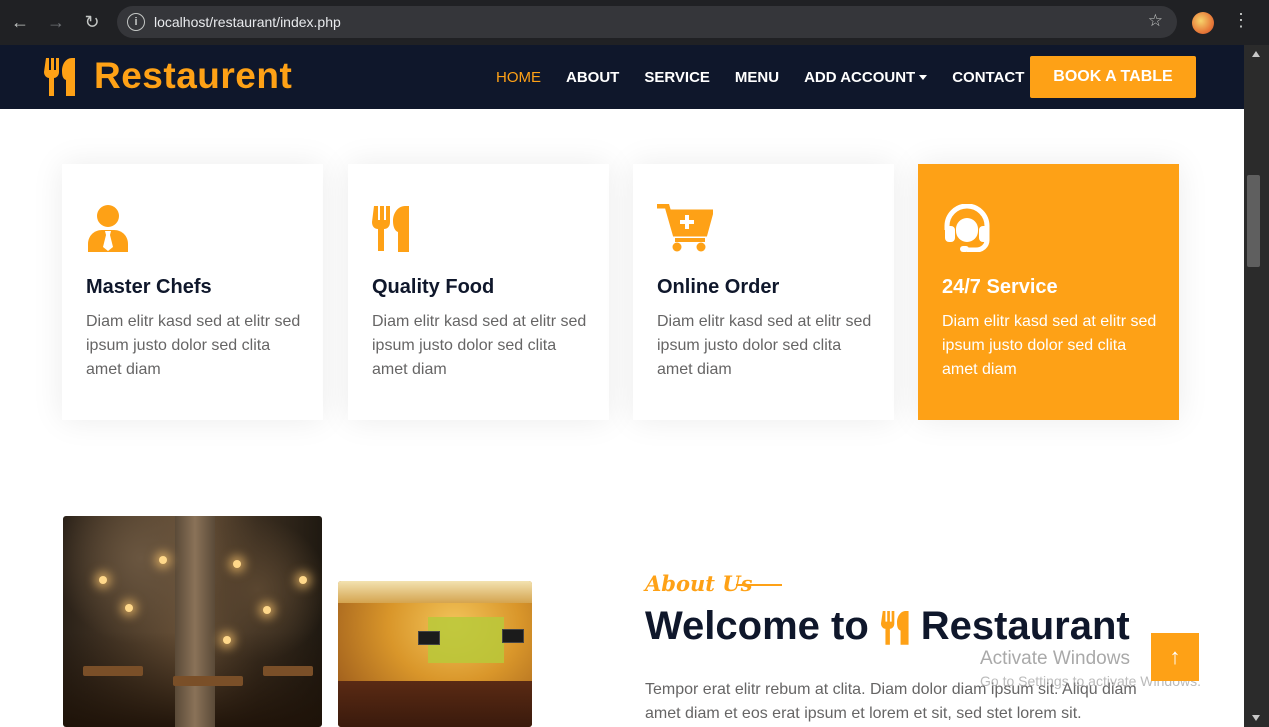 The image size is (1269, 727). I want to click on nav-add-account-label: ADD ACCOUNT, so click(860, 77).